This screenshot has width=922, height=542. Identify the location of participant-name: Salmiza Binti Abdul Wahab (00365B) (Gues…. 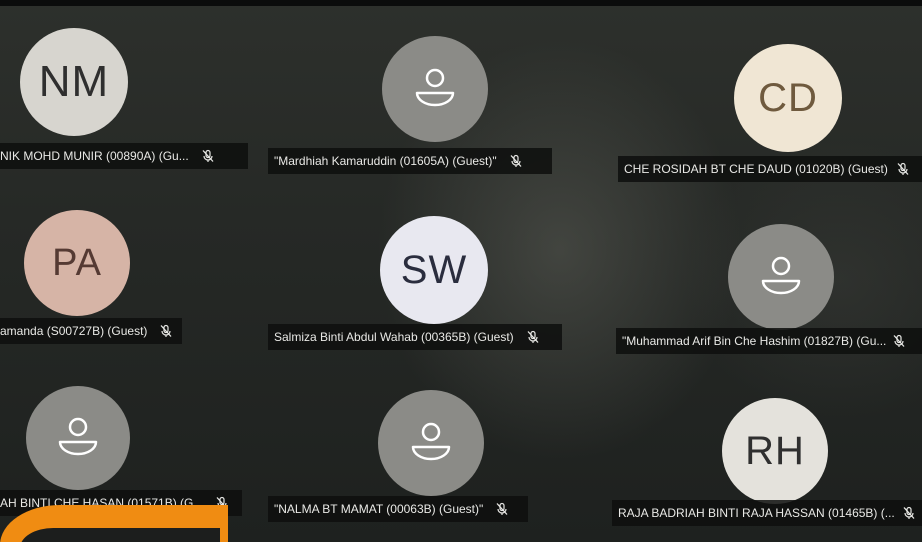
(394, 337).